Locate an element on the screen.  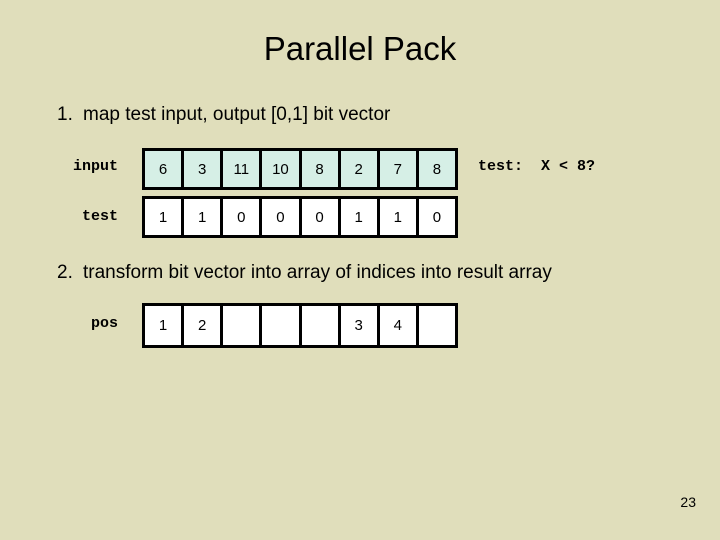
test-annotation-label: test: is located at coordinates (501, 166).